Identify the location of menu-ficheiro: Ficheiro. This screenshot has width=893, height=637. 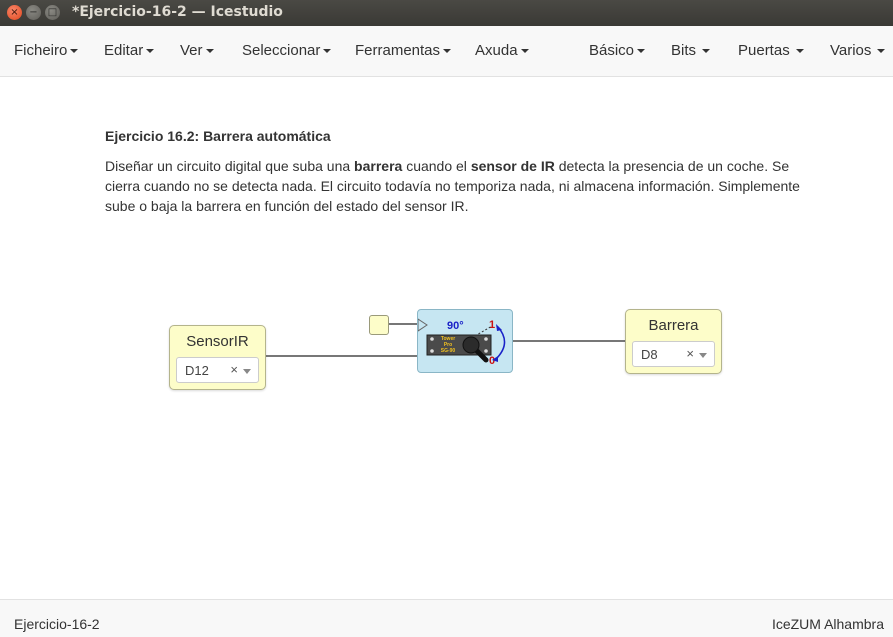
(46, 50).